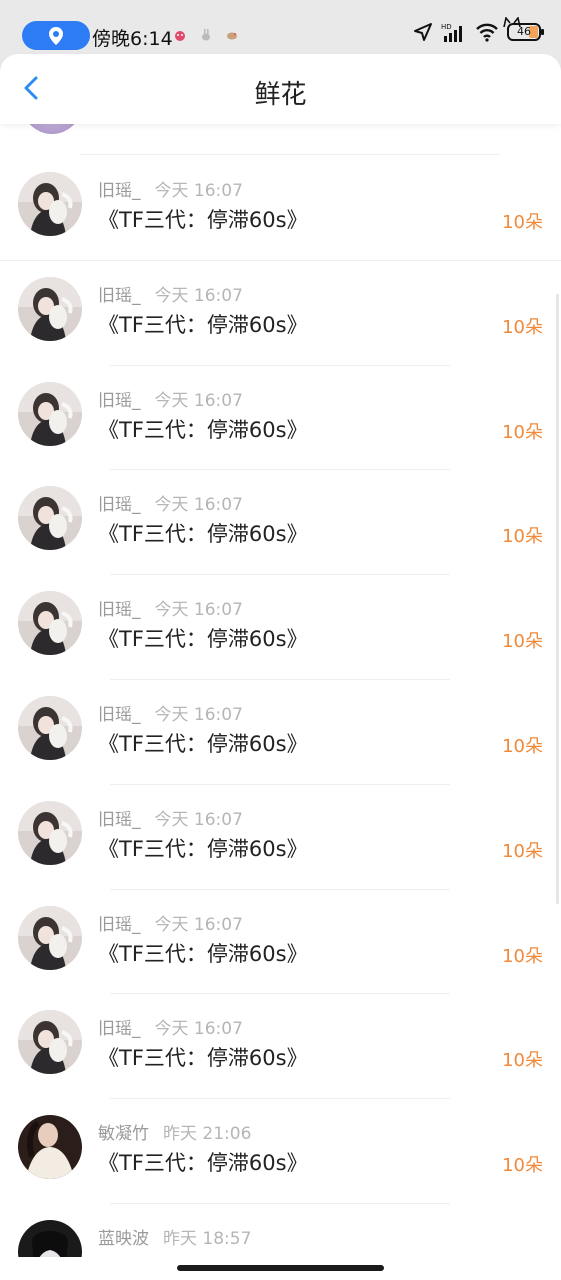  I want to click on list-item: 敏凝竹 昨天 21:06 《TF三代：停滞60s》 10朵, so click(280, 1151).